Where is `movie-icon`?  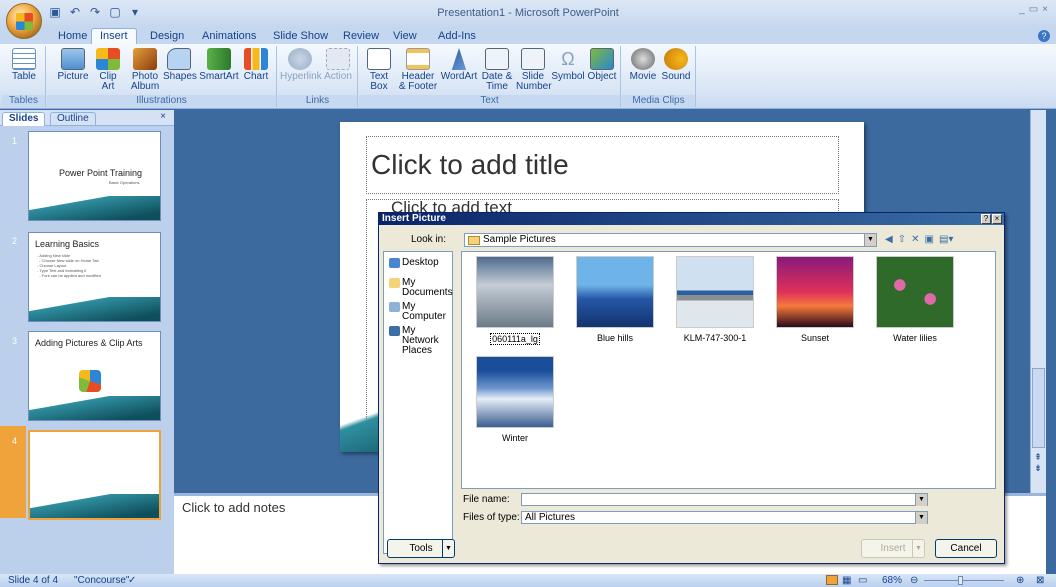 movie-icon is located at coordinates (643, 59).